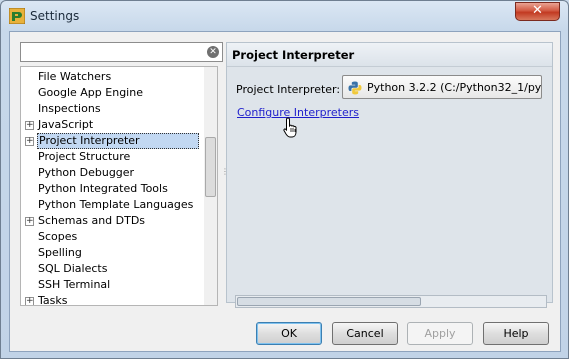 The image size is (569, 359). Describe the element at coordinates (17, 16) in the screenshot. I see `pycharm-app-icon` at that location.